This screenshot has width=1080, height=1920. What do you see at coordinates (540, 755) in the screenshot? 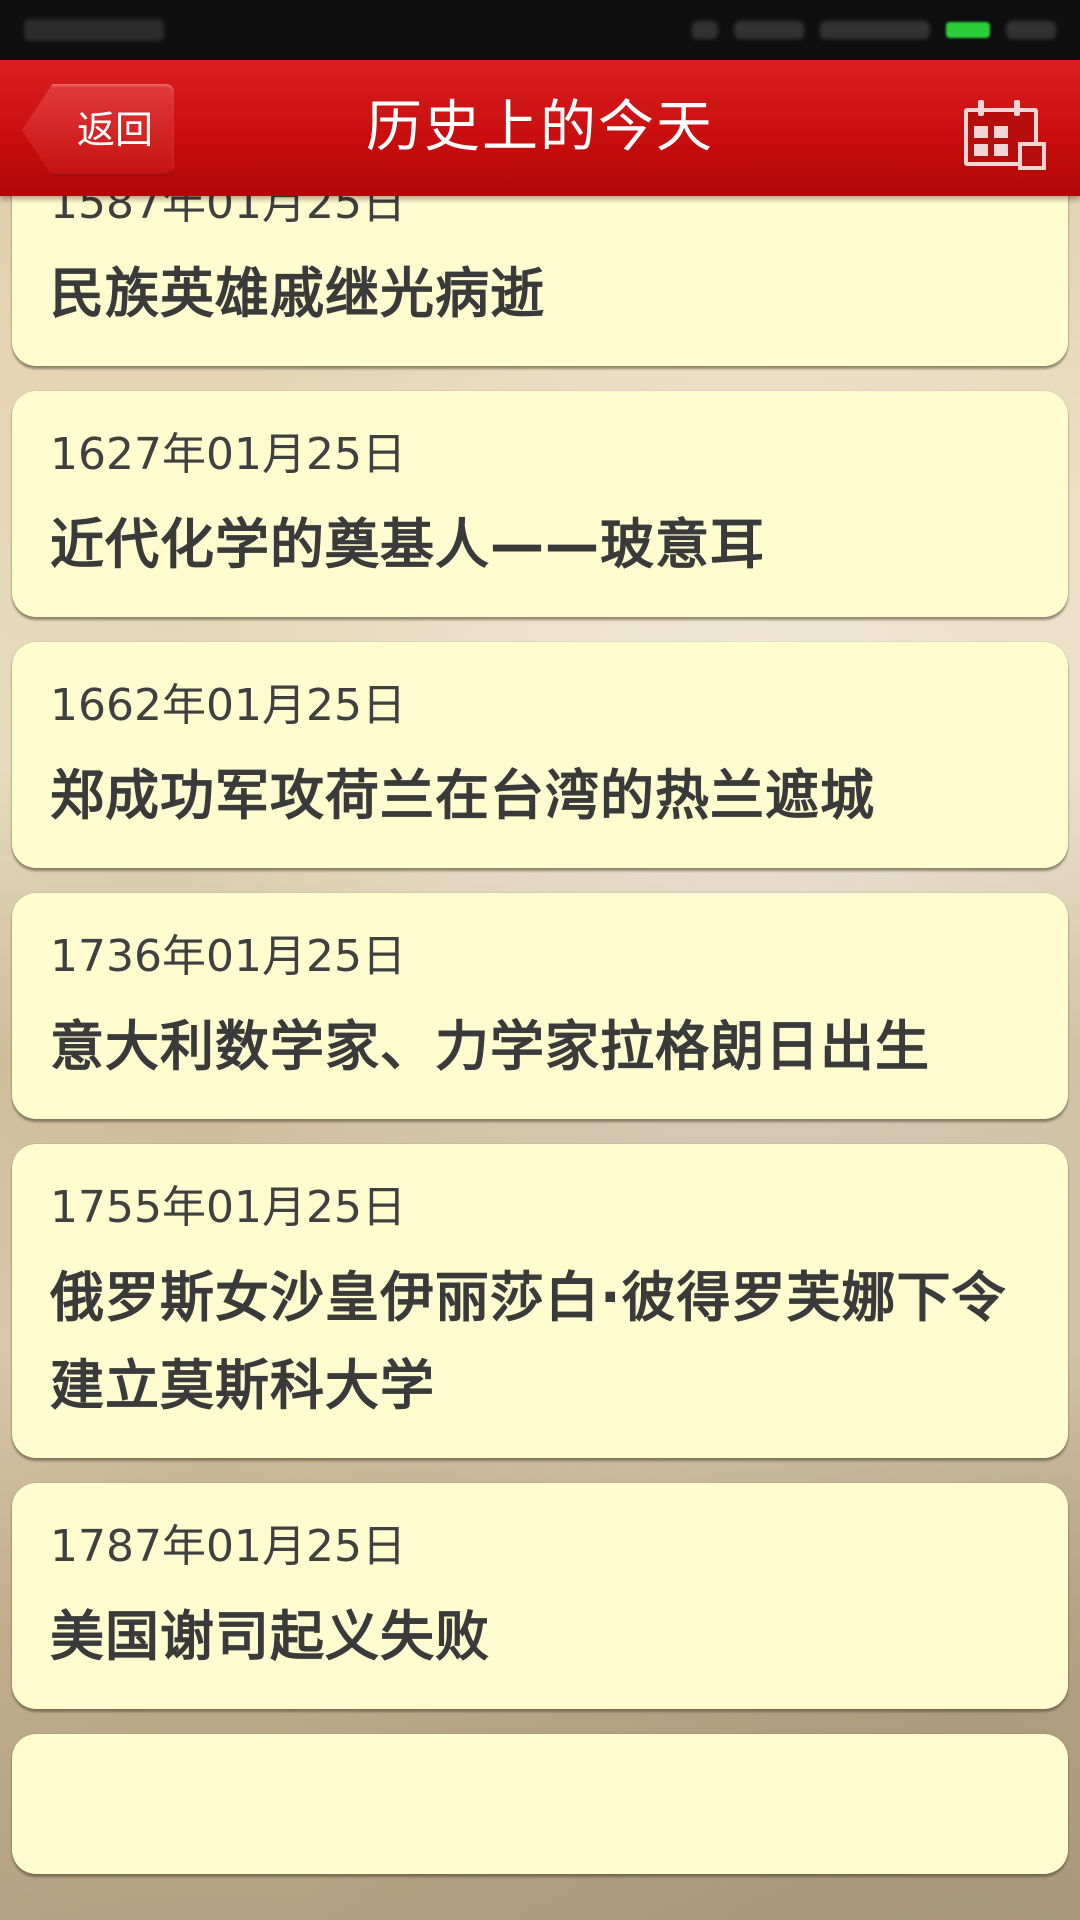
I see `event-card: 1662年01月25日 郑成功军攻荷兰在台湾的热兰遮城` at bounding box center [540, 755].